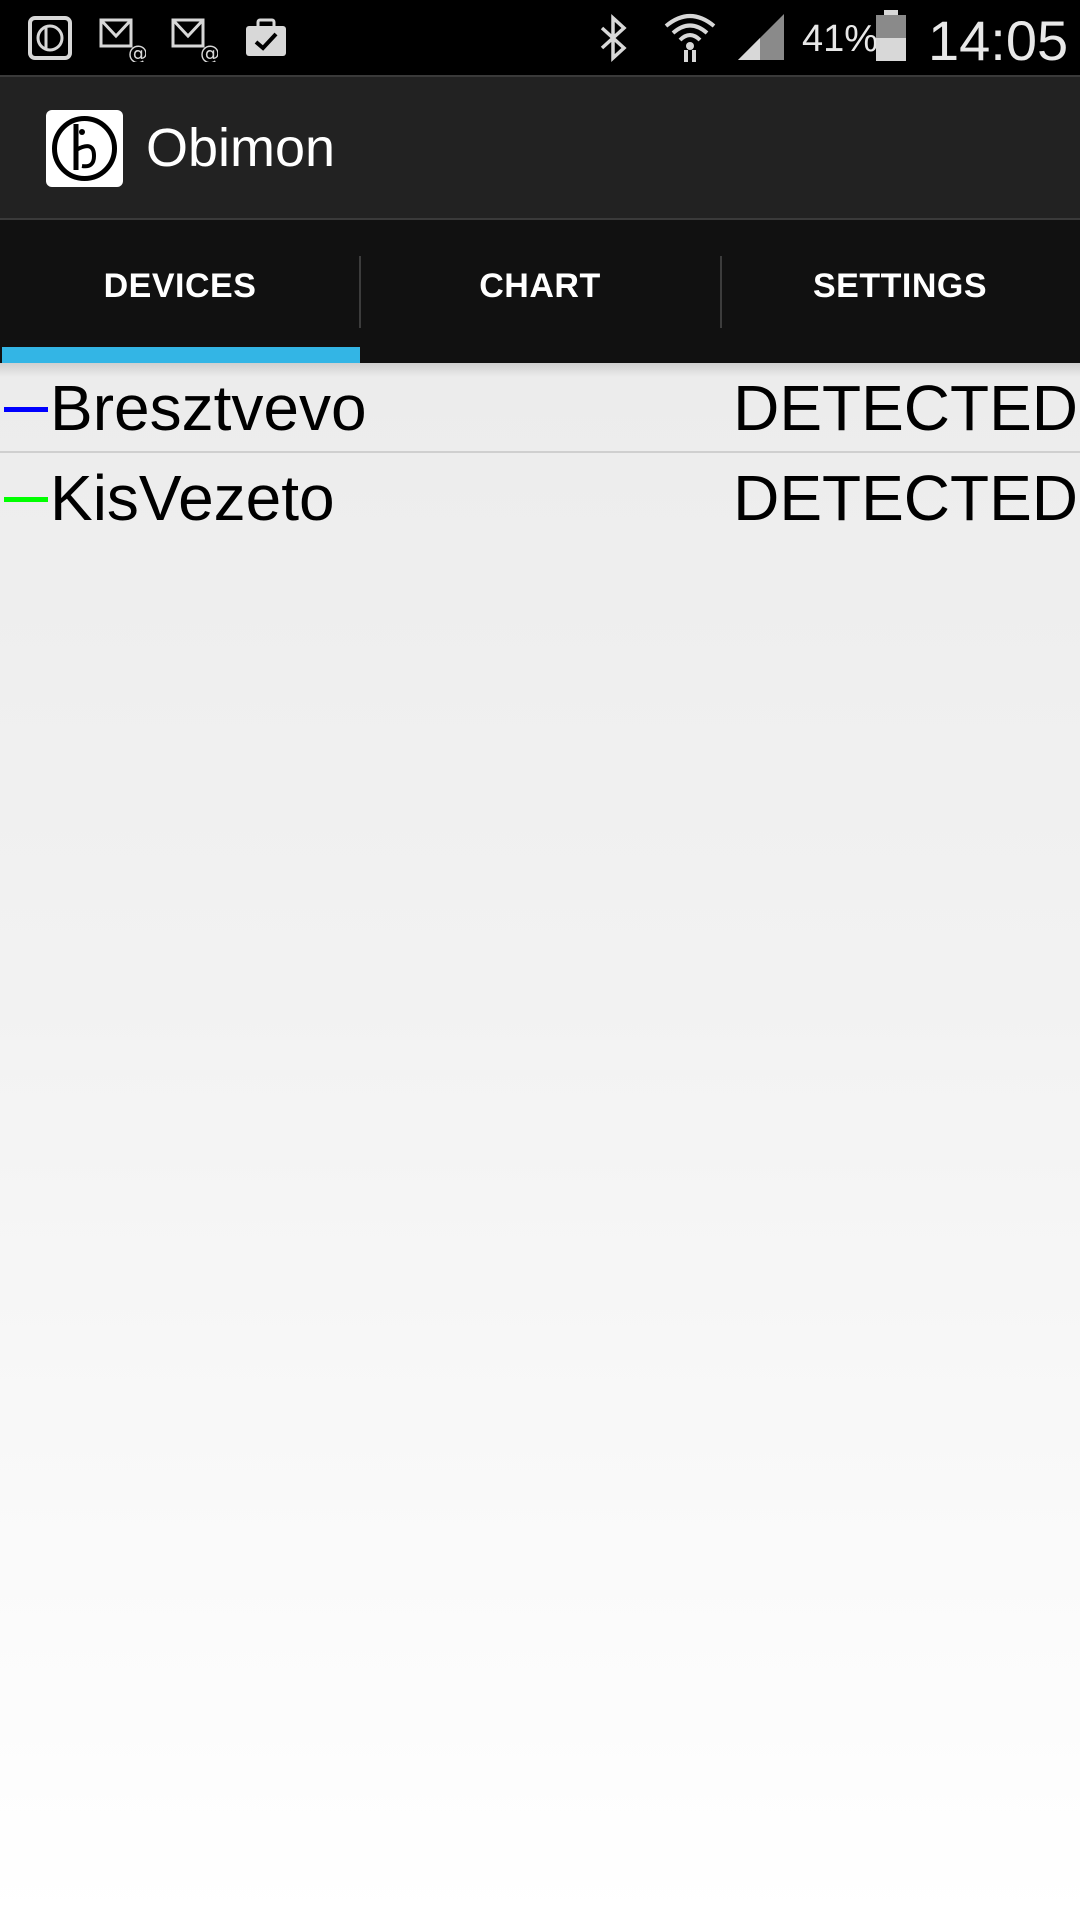  I want to click on bluetooth-icon, so click(613, 38).